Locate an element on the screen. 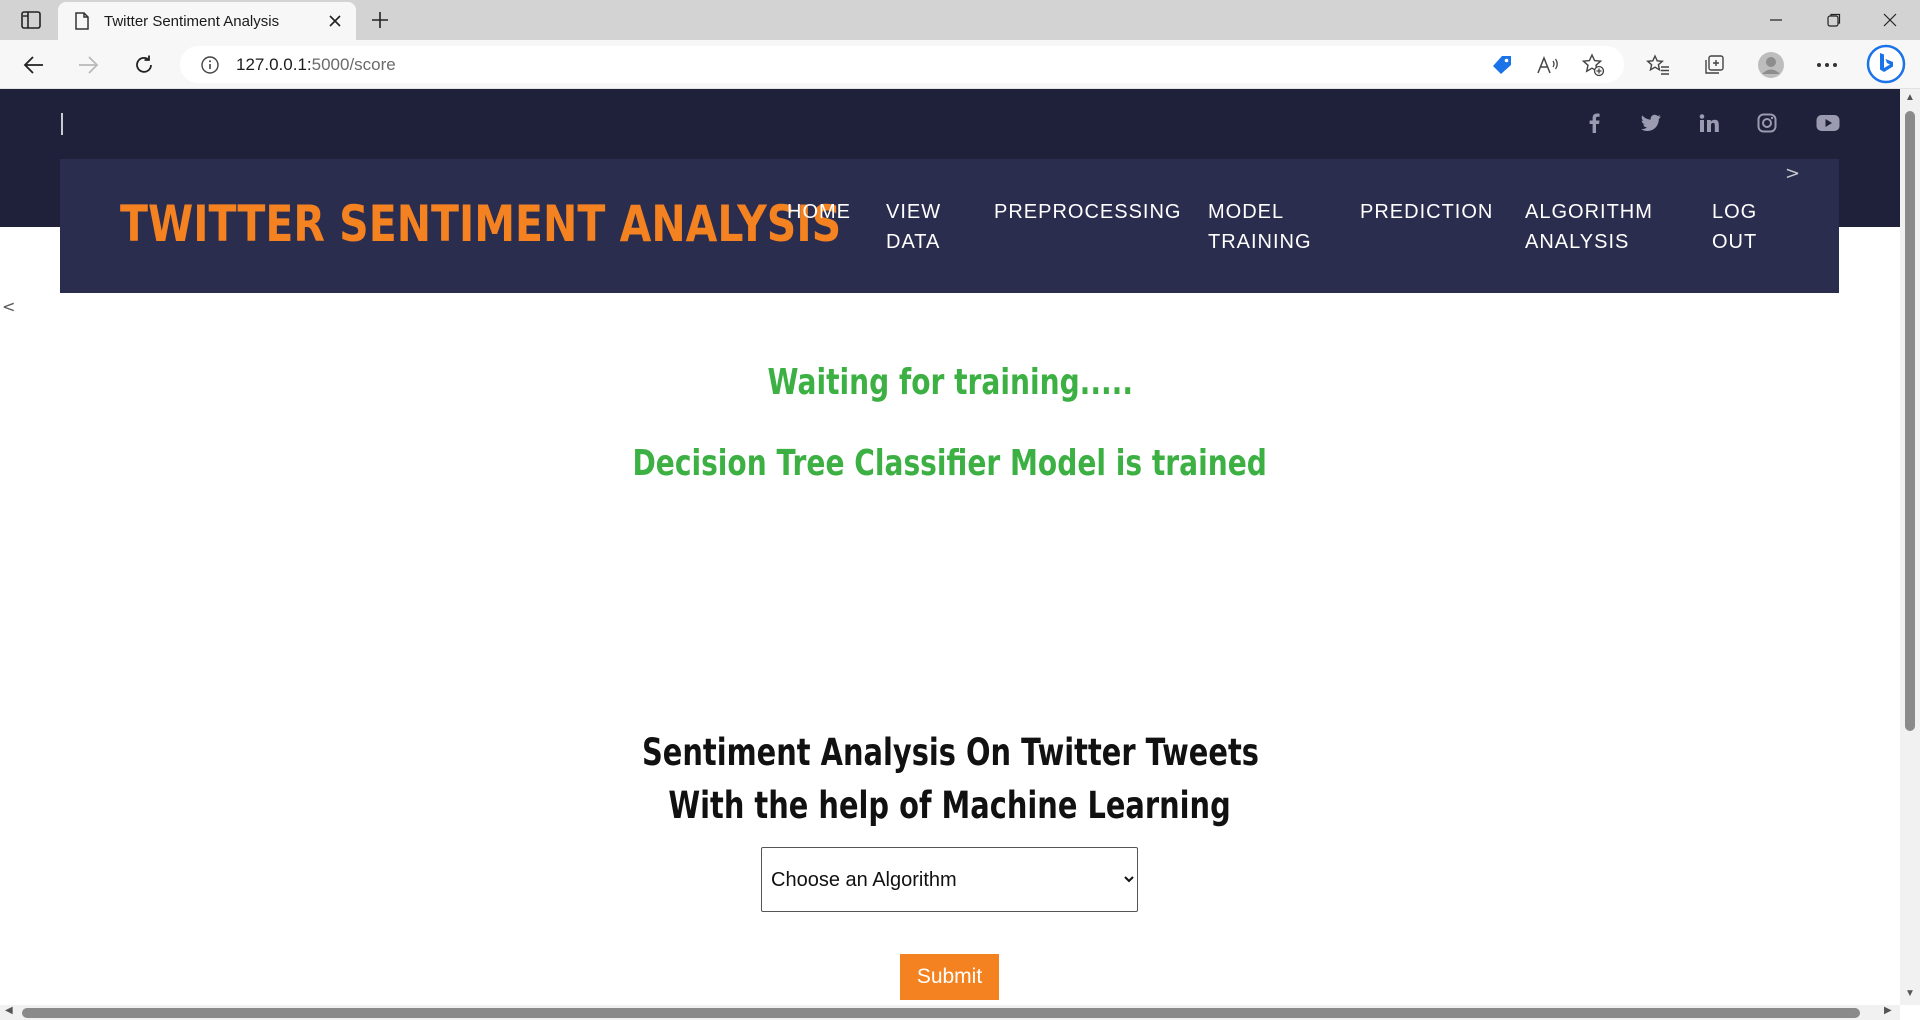 This screenshot has height=1020, width=1920. more-icon is located at coordinates (1827, 65).